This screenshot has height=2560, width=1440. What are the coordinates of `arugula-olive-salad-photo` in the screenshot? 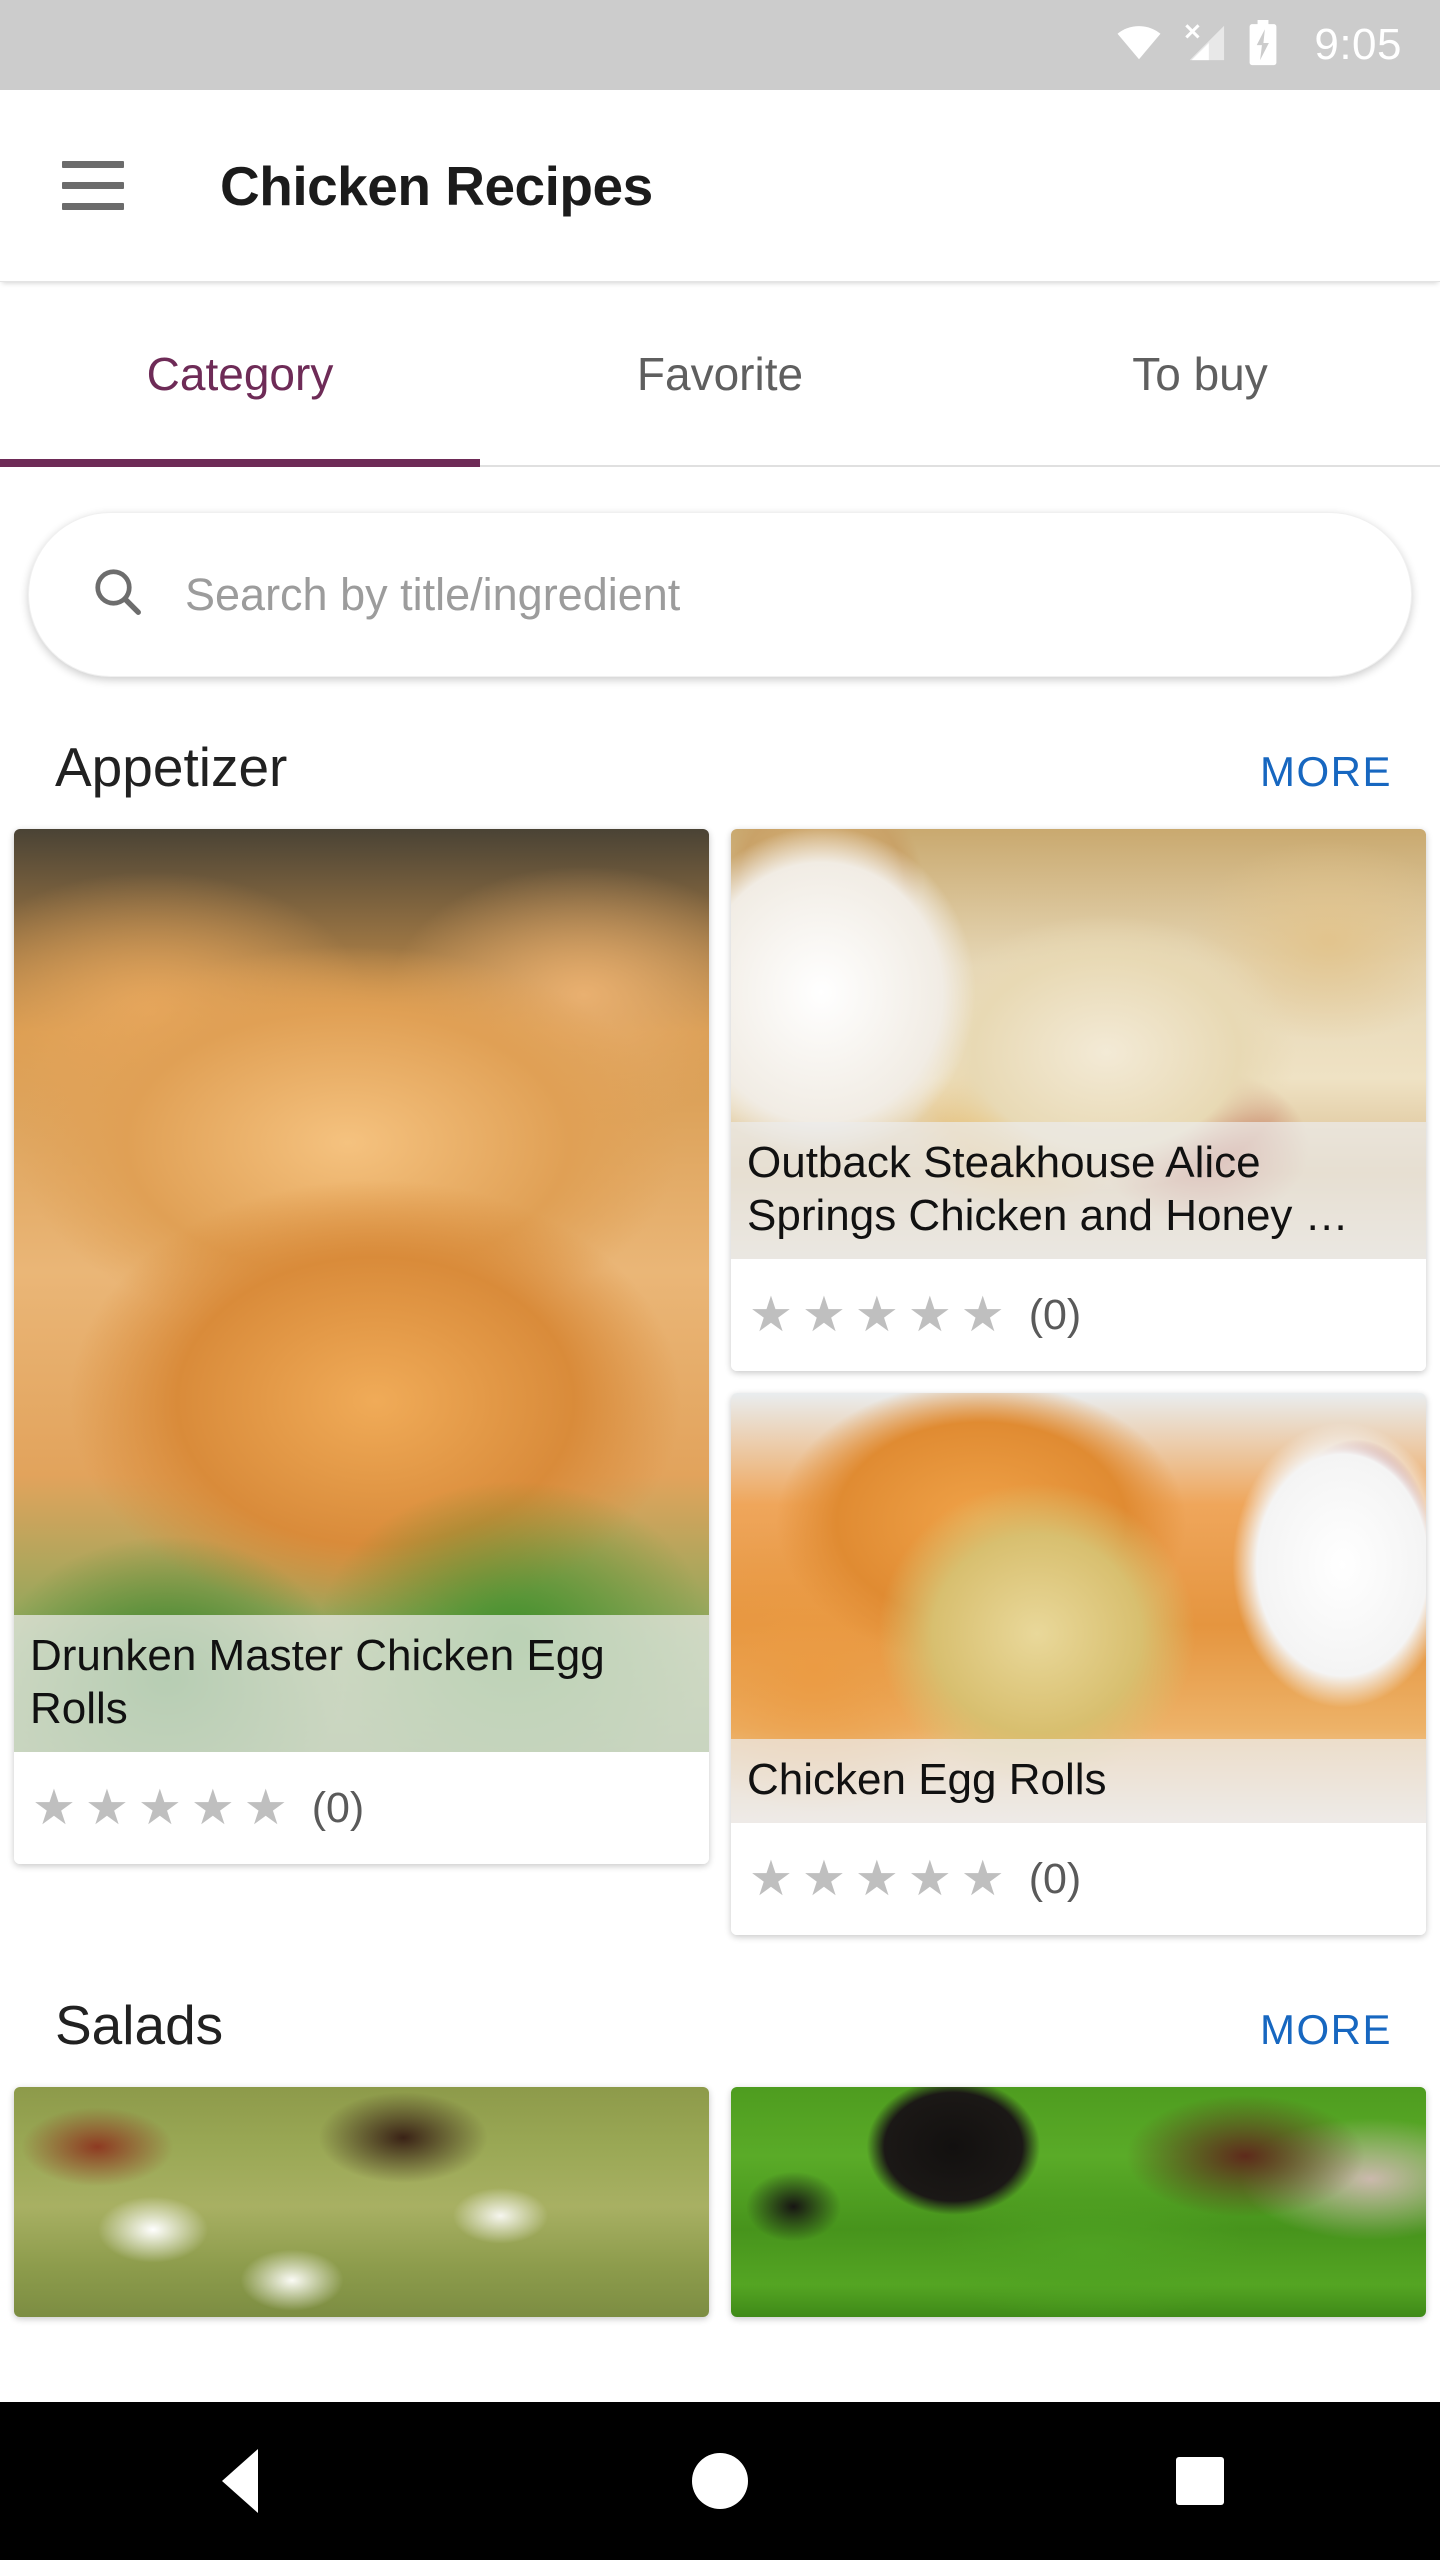 It's located at (1078, 2202).